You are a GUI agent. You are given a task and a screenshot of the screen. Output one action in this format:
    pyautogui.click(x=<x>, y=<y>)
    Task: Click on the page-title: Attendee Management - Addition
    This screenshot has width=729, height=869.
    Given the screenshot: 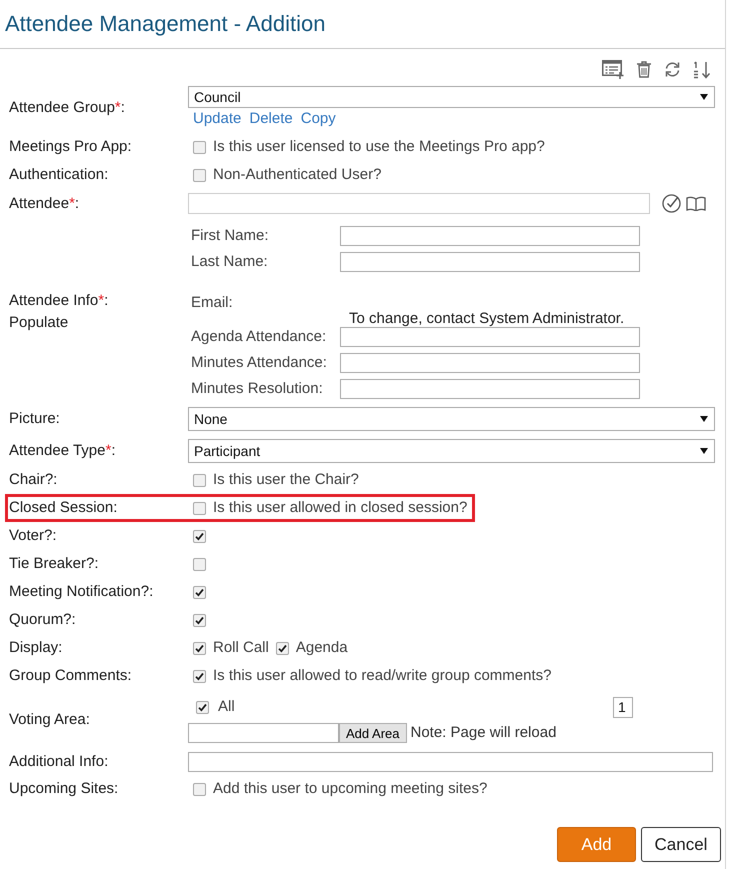 What is the action you would take?
    pyautogui.click(x=165, y=24)
    